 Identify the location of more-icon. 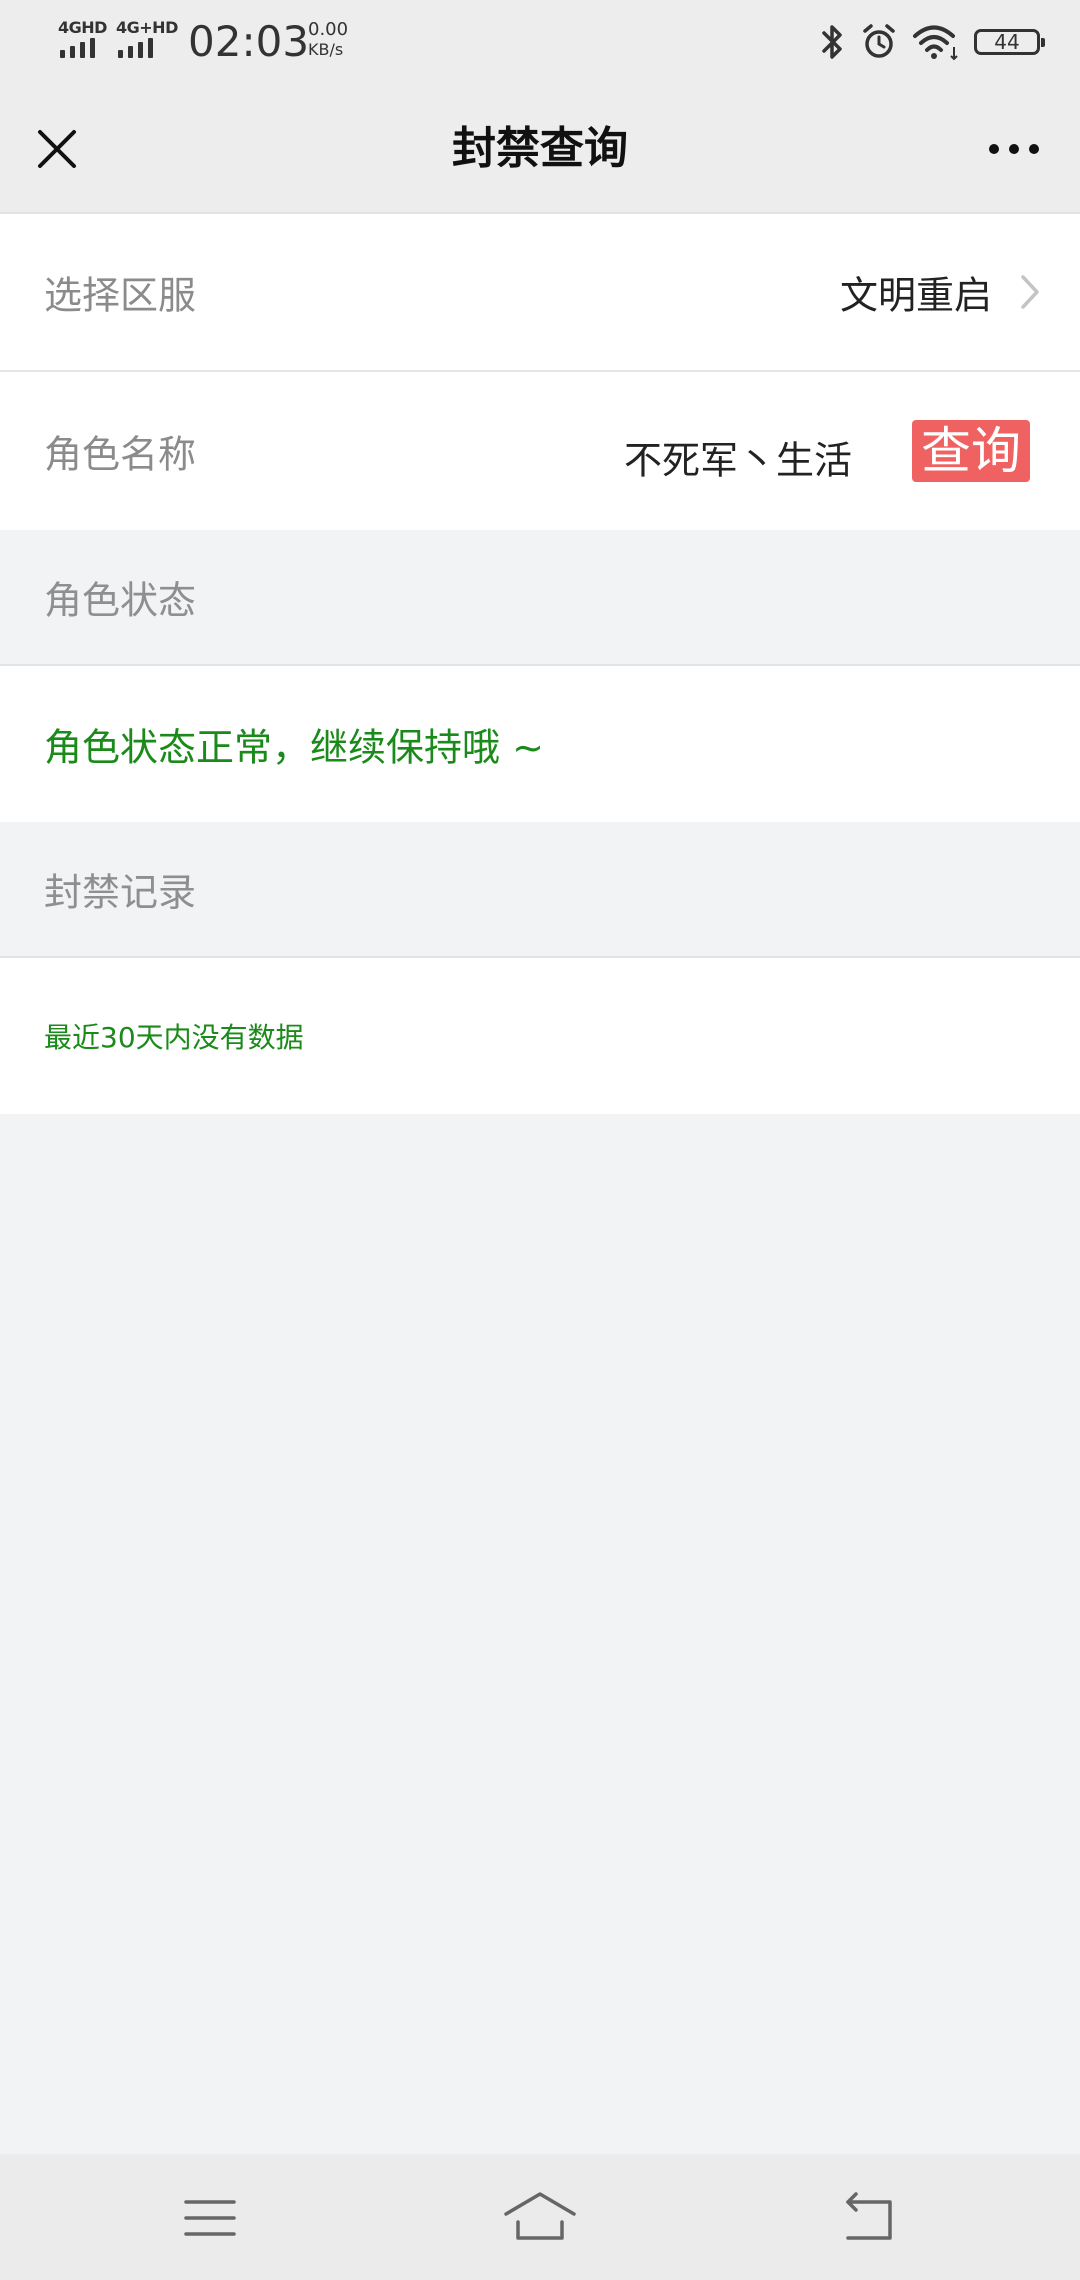
(1014, 149).